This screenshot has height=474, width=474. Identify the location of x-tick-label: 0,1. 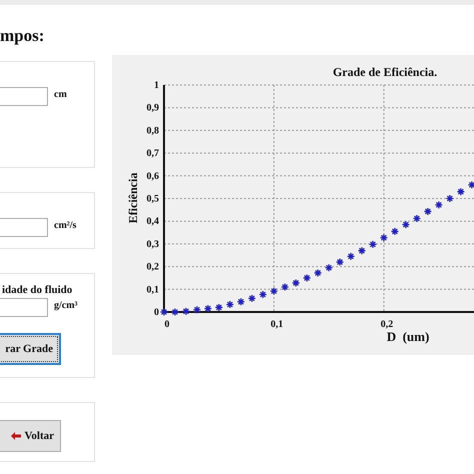
(277, 324).